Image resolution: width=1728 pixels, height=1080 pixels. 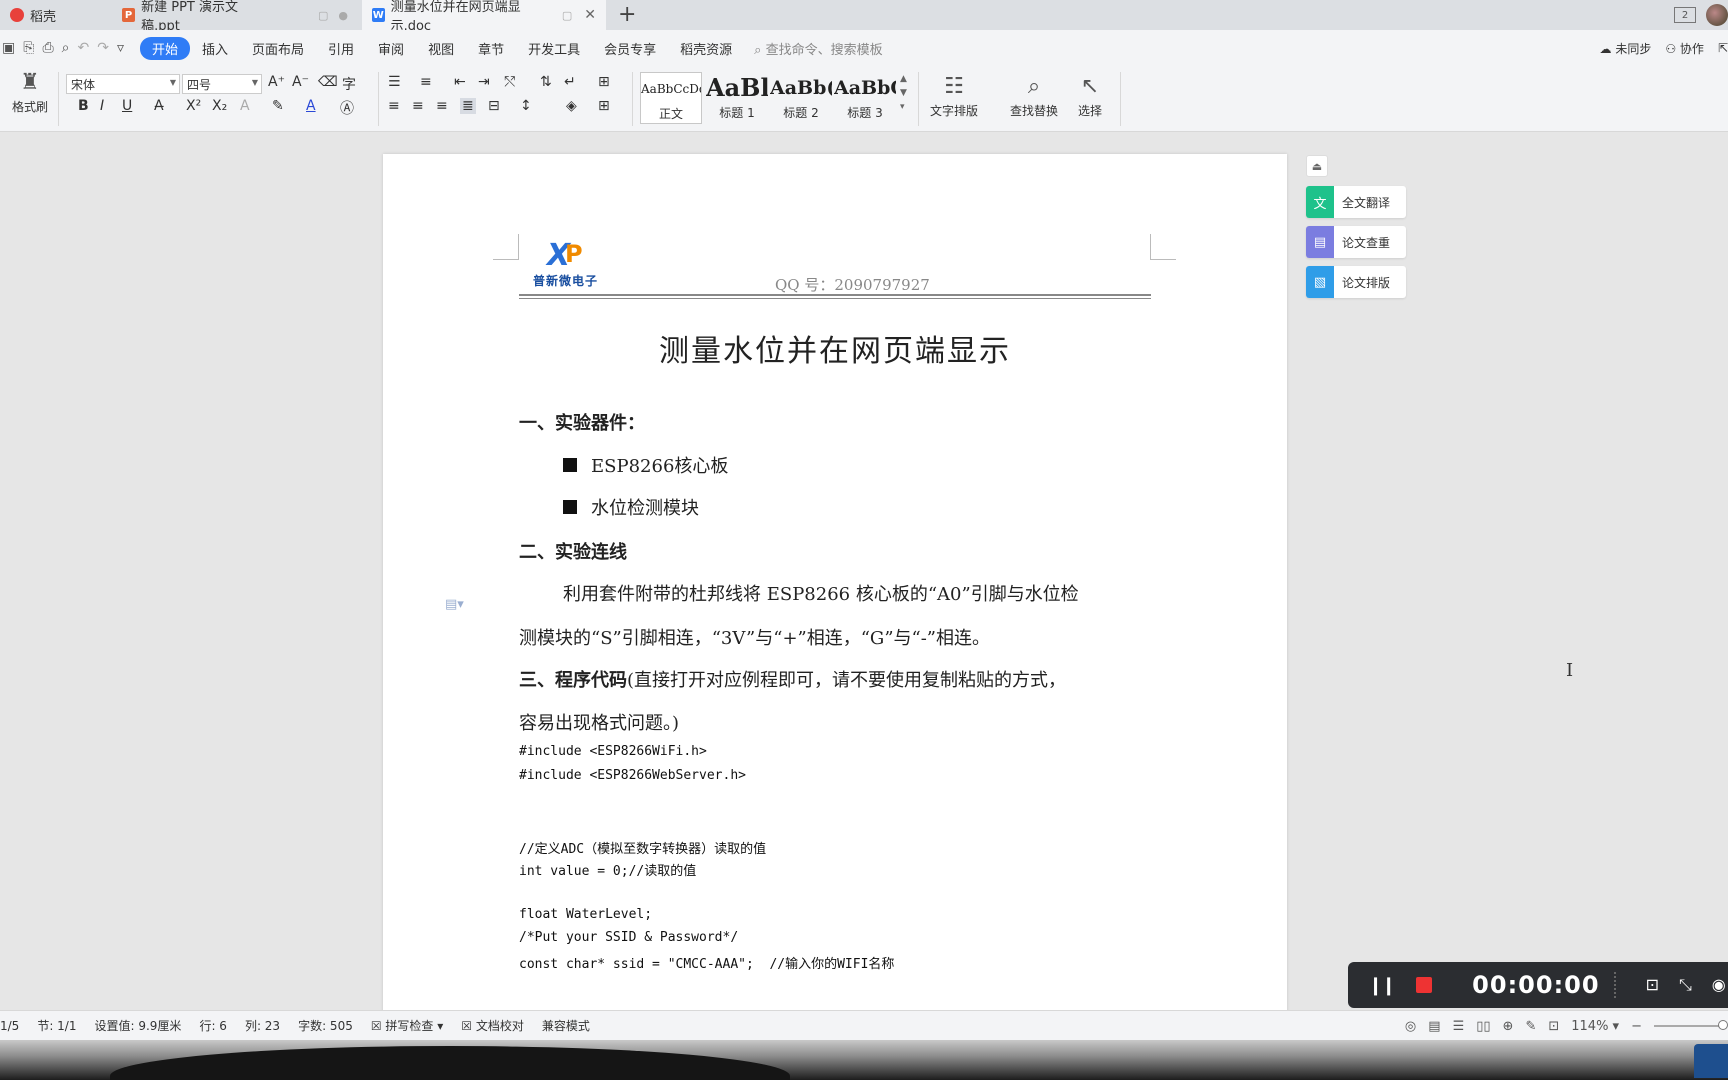 What do you see at coordinates (571, 106) in the screenshot?
I see `shading-icon: ◈` at bounding box center [571, 106].